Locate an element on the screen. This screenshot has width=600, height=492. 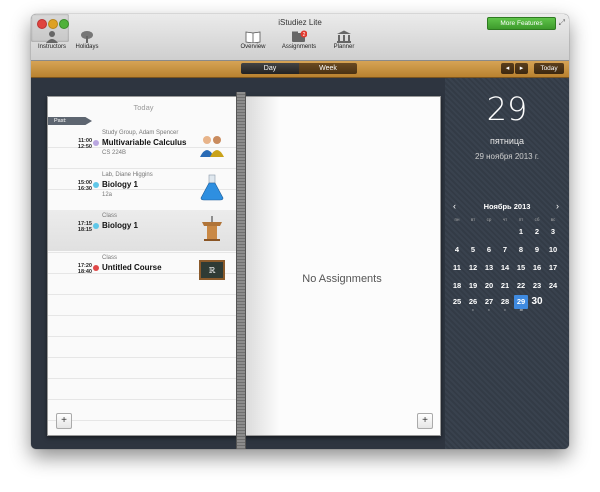
svg-text: ℝ is located at coordinates (212, 270).